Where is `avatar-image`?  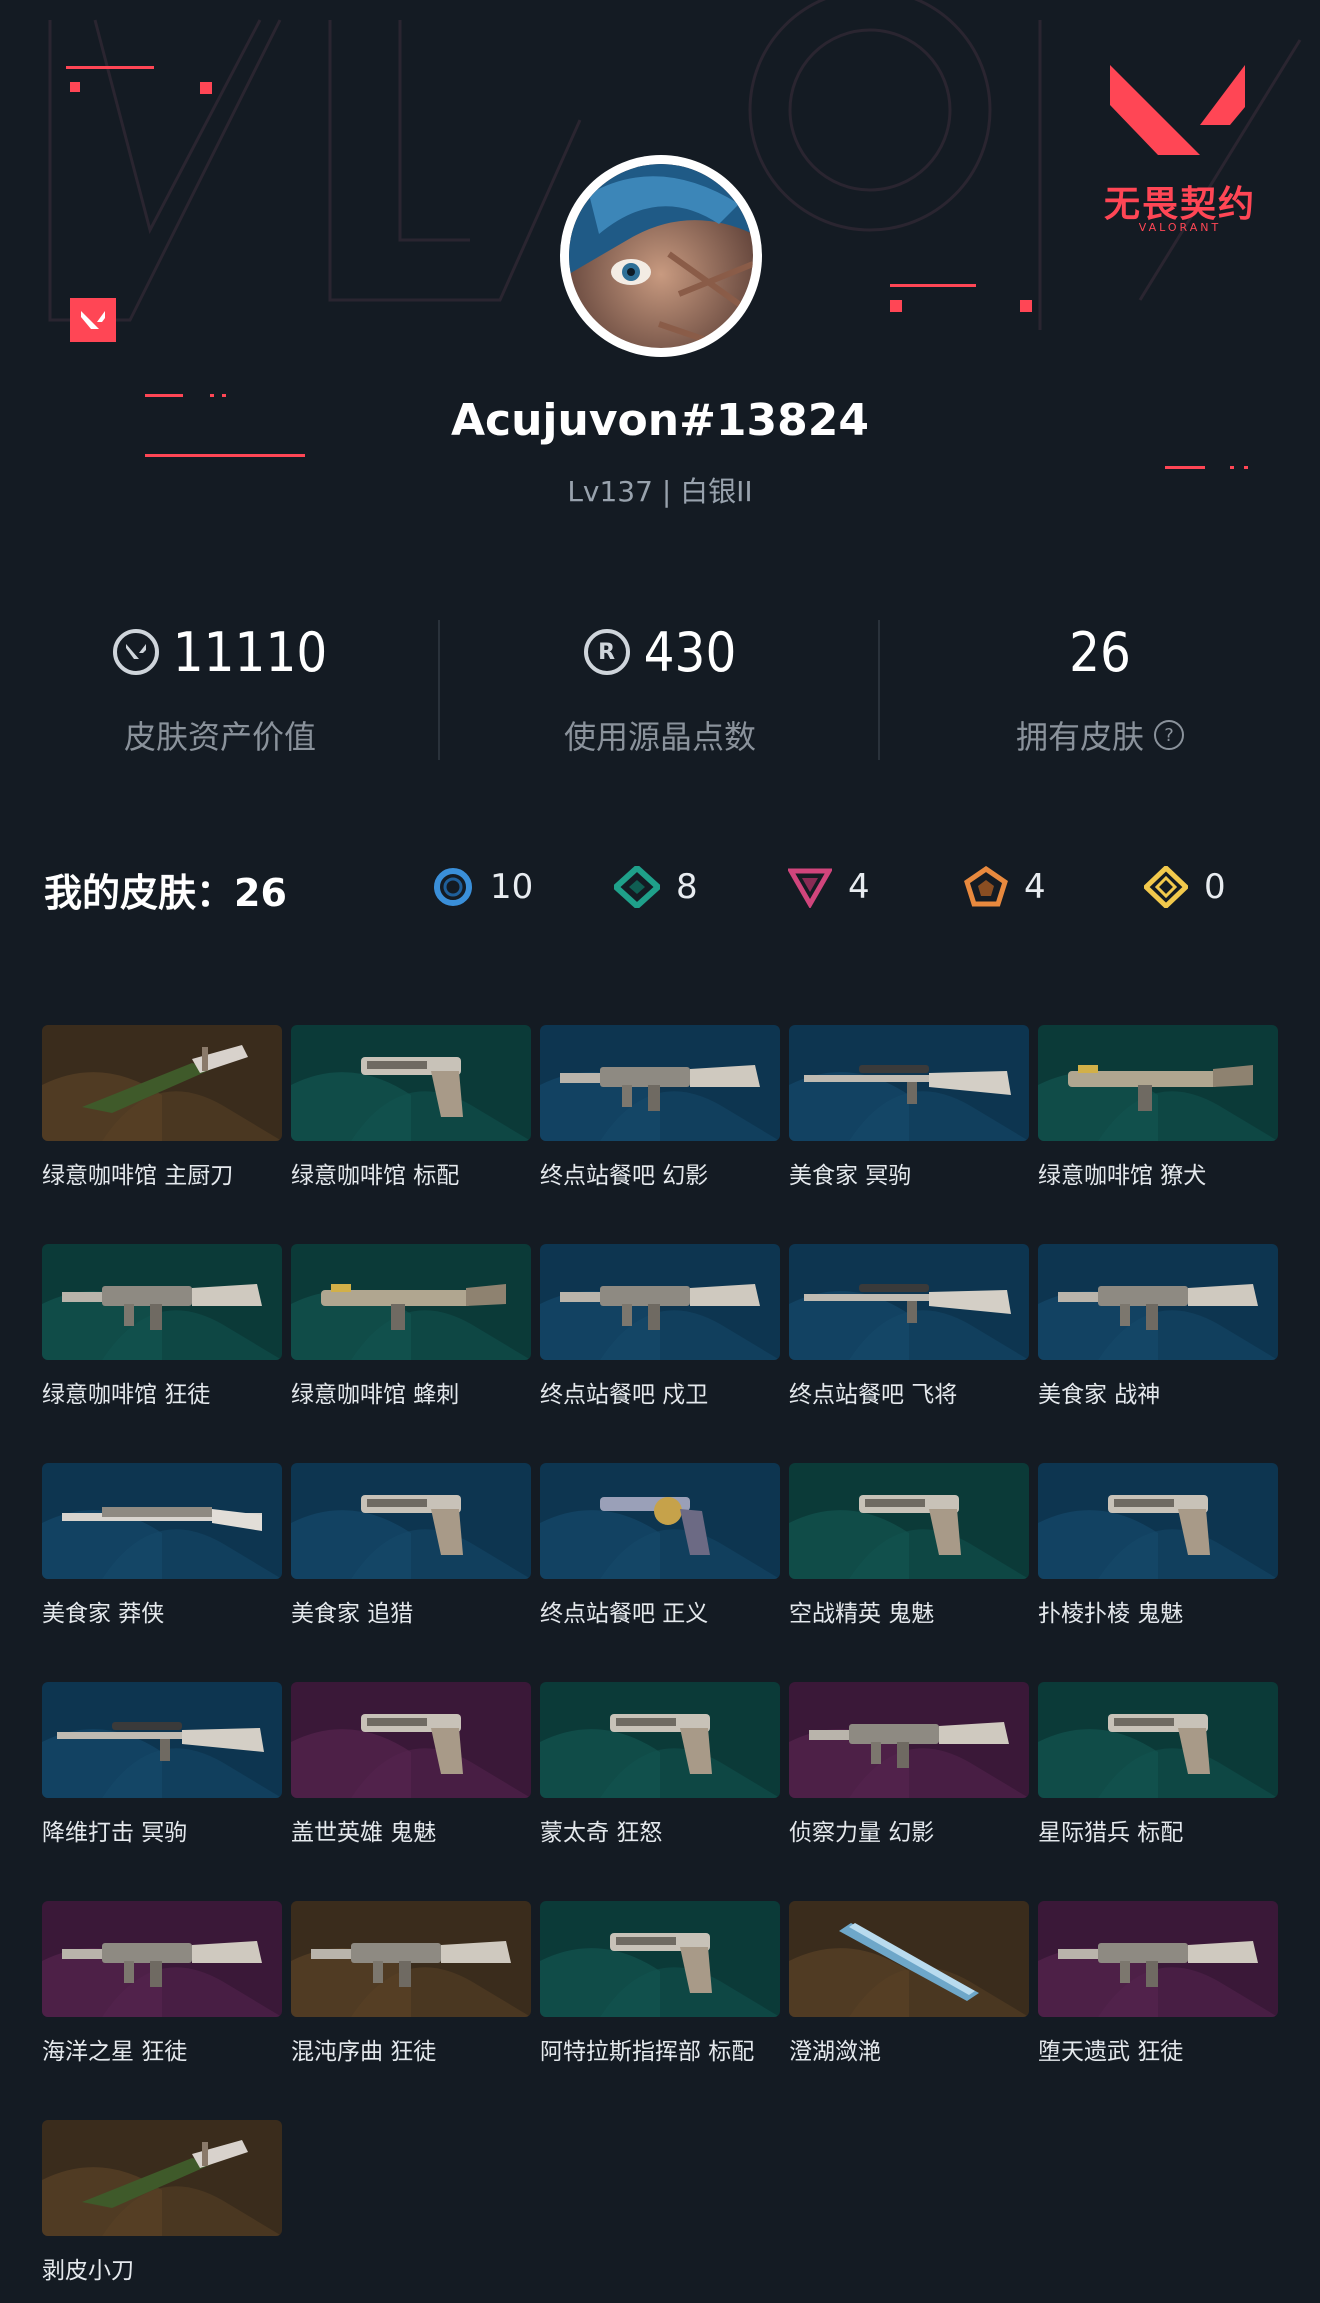
avatar-image is located at coordinates (661, 256).